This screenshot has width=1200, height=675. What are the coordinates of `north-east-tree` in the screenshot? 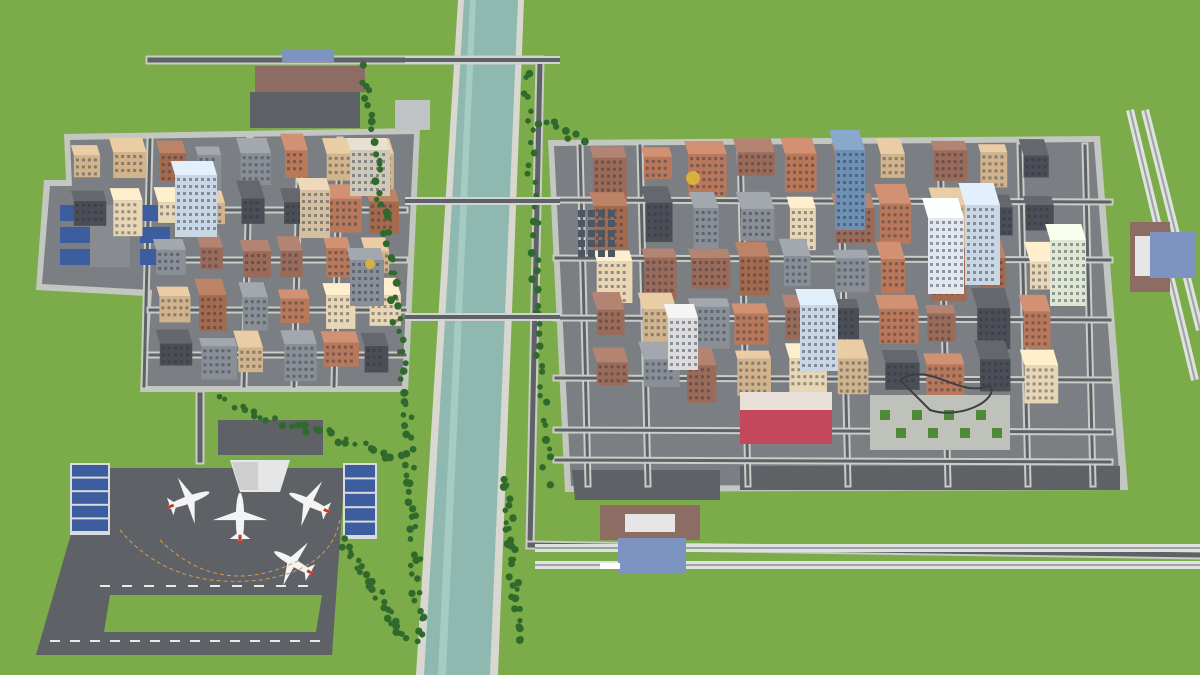 It's located at (568, 138).